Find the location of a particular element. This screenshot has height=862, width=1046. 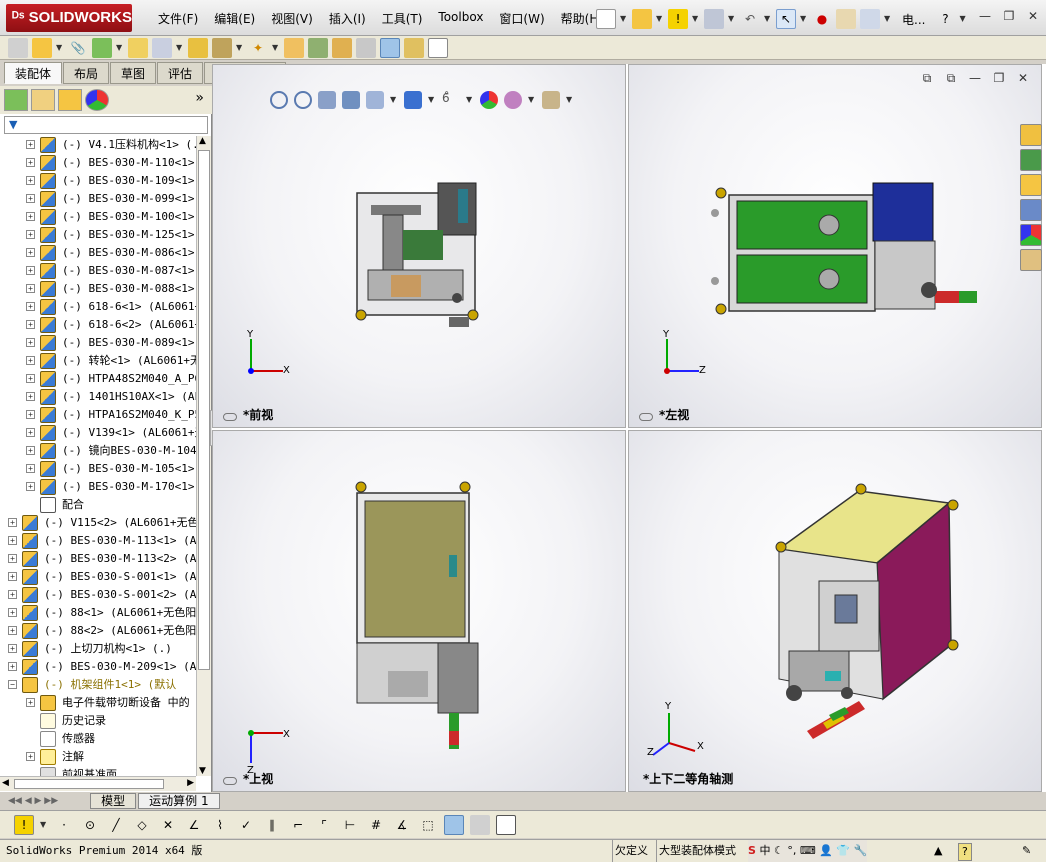

tree-row: + (-) 88<2> (AL6061+无色阳极 is located at coordinates (98, 631).